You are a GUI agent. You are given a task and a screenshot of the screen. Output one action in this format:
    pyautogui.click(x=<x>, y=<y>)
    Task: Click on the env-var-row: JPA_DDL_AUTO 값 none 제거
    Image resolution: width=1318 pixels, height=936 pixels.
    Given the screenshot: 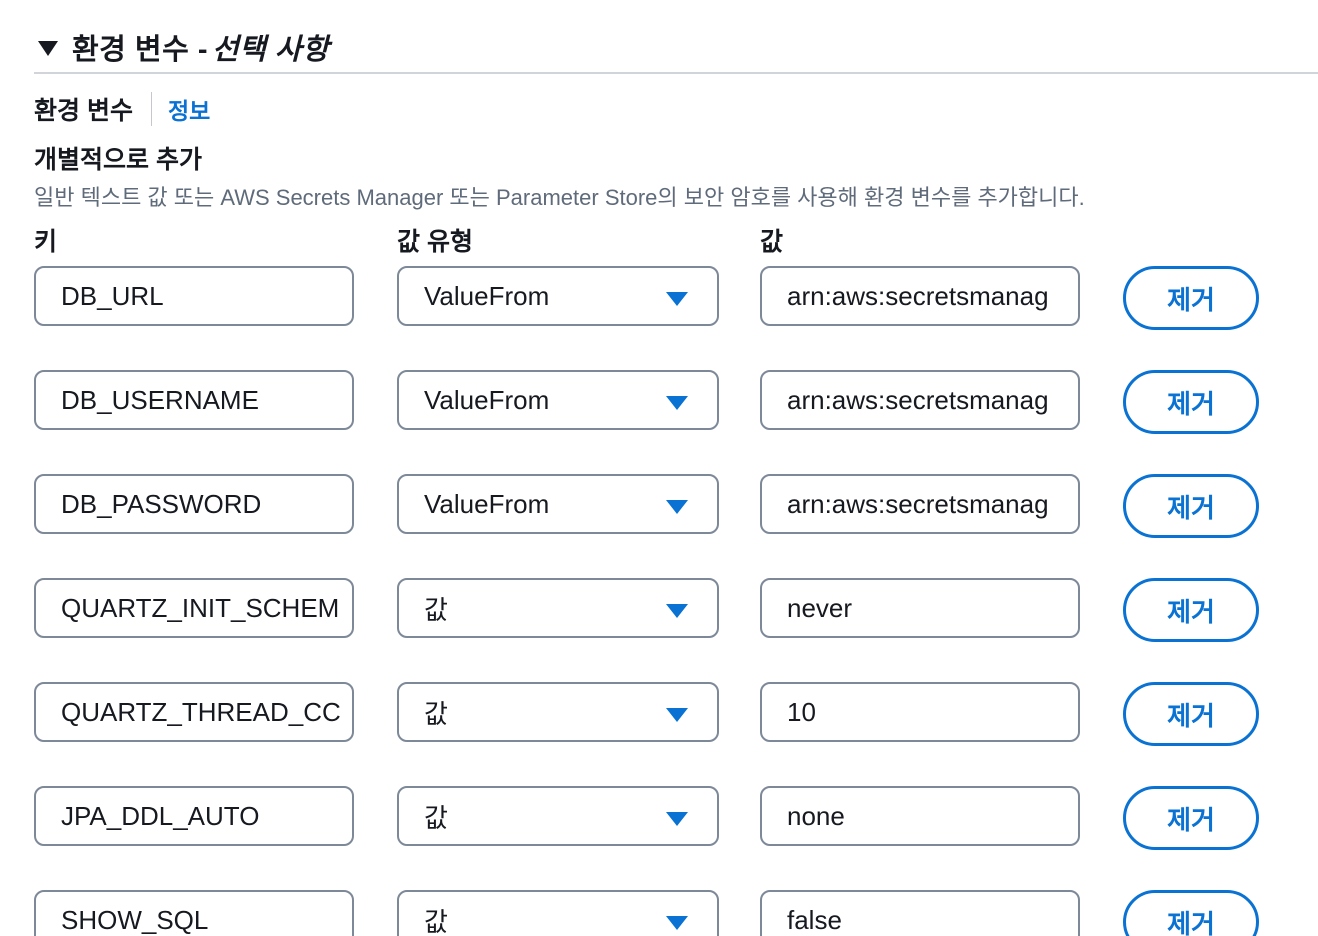 What is the action you would take?
    pyautogui.click(x=659, y=818)
    